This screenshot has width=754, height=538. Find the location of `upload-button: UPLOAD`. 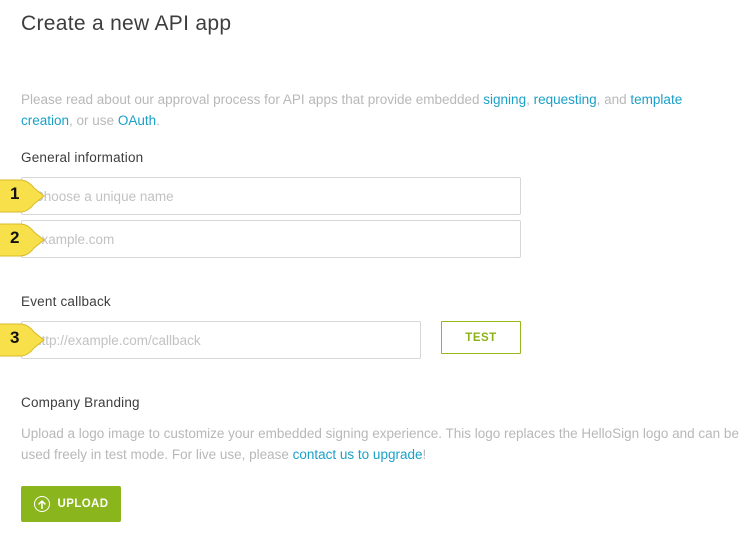

upload-button: UPLOAD is located at coordinates (71, 504).